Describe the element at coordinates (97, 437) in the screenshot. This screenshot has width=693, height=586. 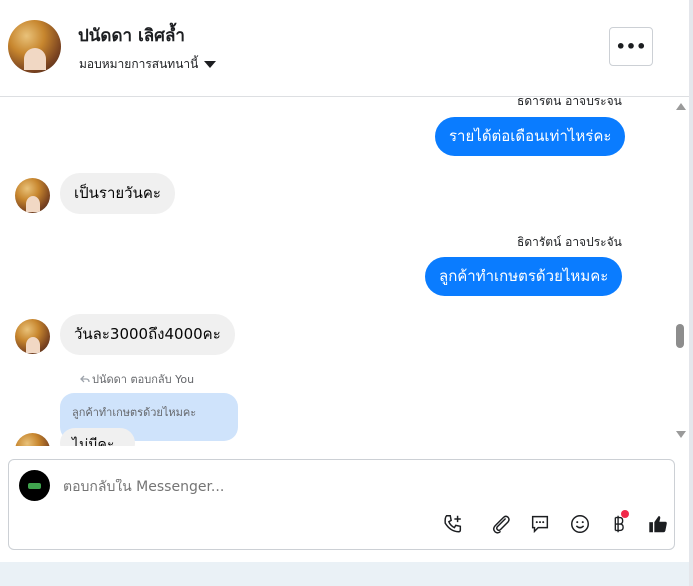
I see `incoming-message: ไม่มีคะ` at that location.